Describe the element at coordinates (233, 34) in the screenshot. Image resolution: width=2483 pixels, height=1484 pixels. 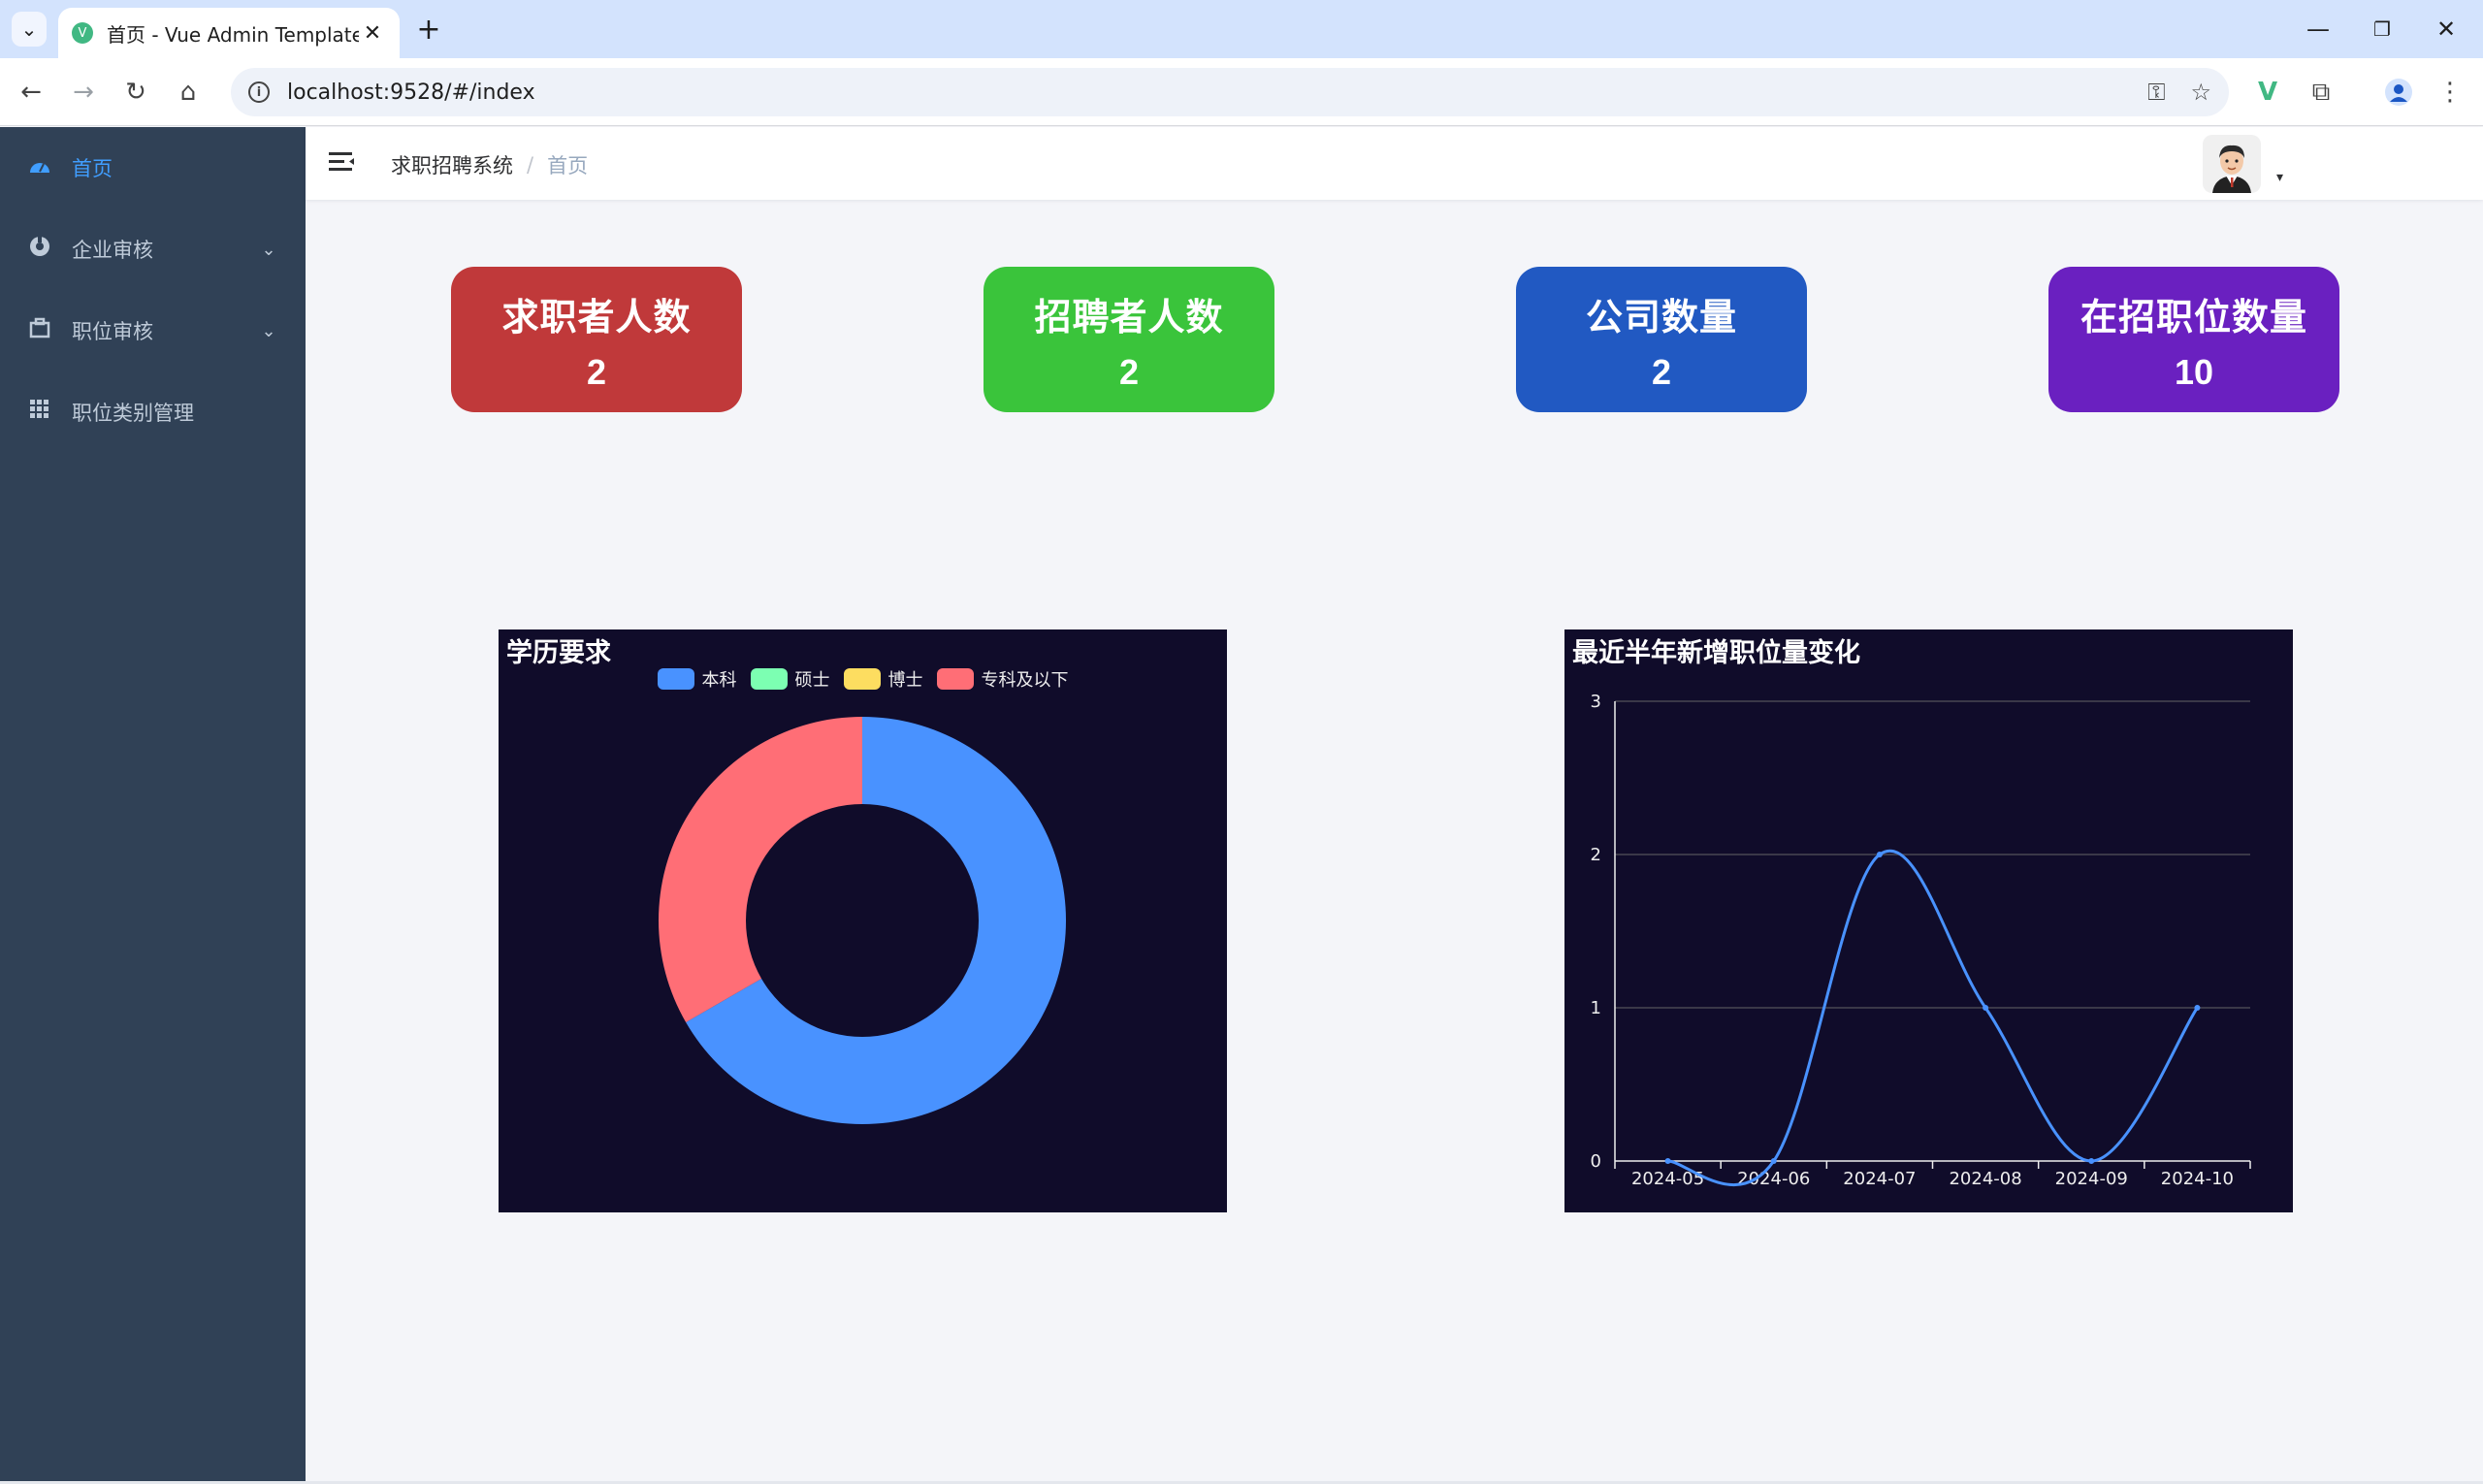
I see `tab-title: 首页 - Vue Admin Template` at that location.